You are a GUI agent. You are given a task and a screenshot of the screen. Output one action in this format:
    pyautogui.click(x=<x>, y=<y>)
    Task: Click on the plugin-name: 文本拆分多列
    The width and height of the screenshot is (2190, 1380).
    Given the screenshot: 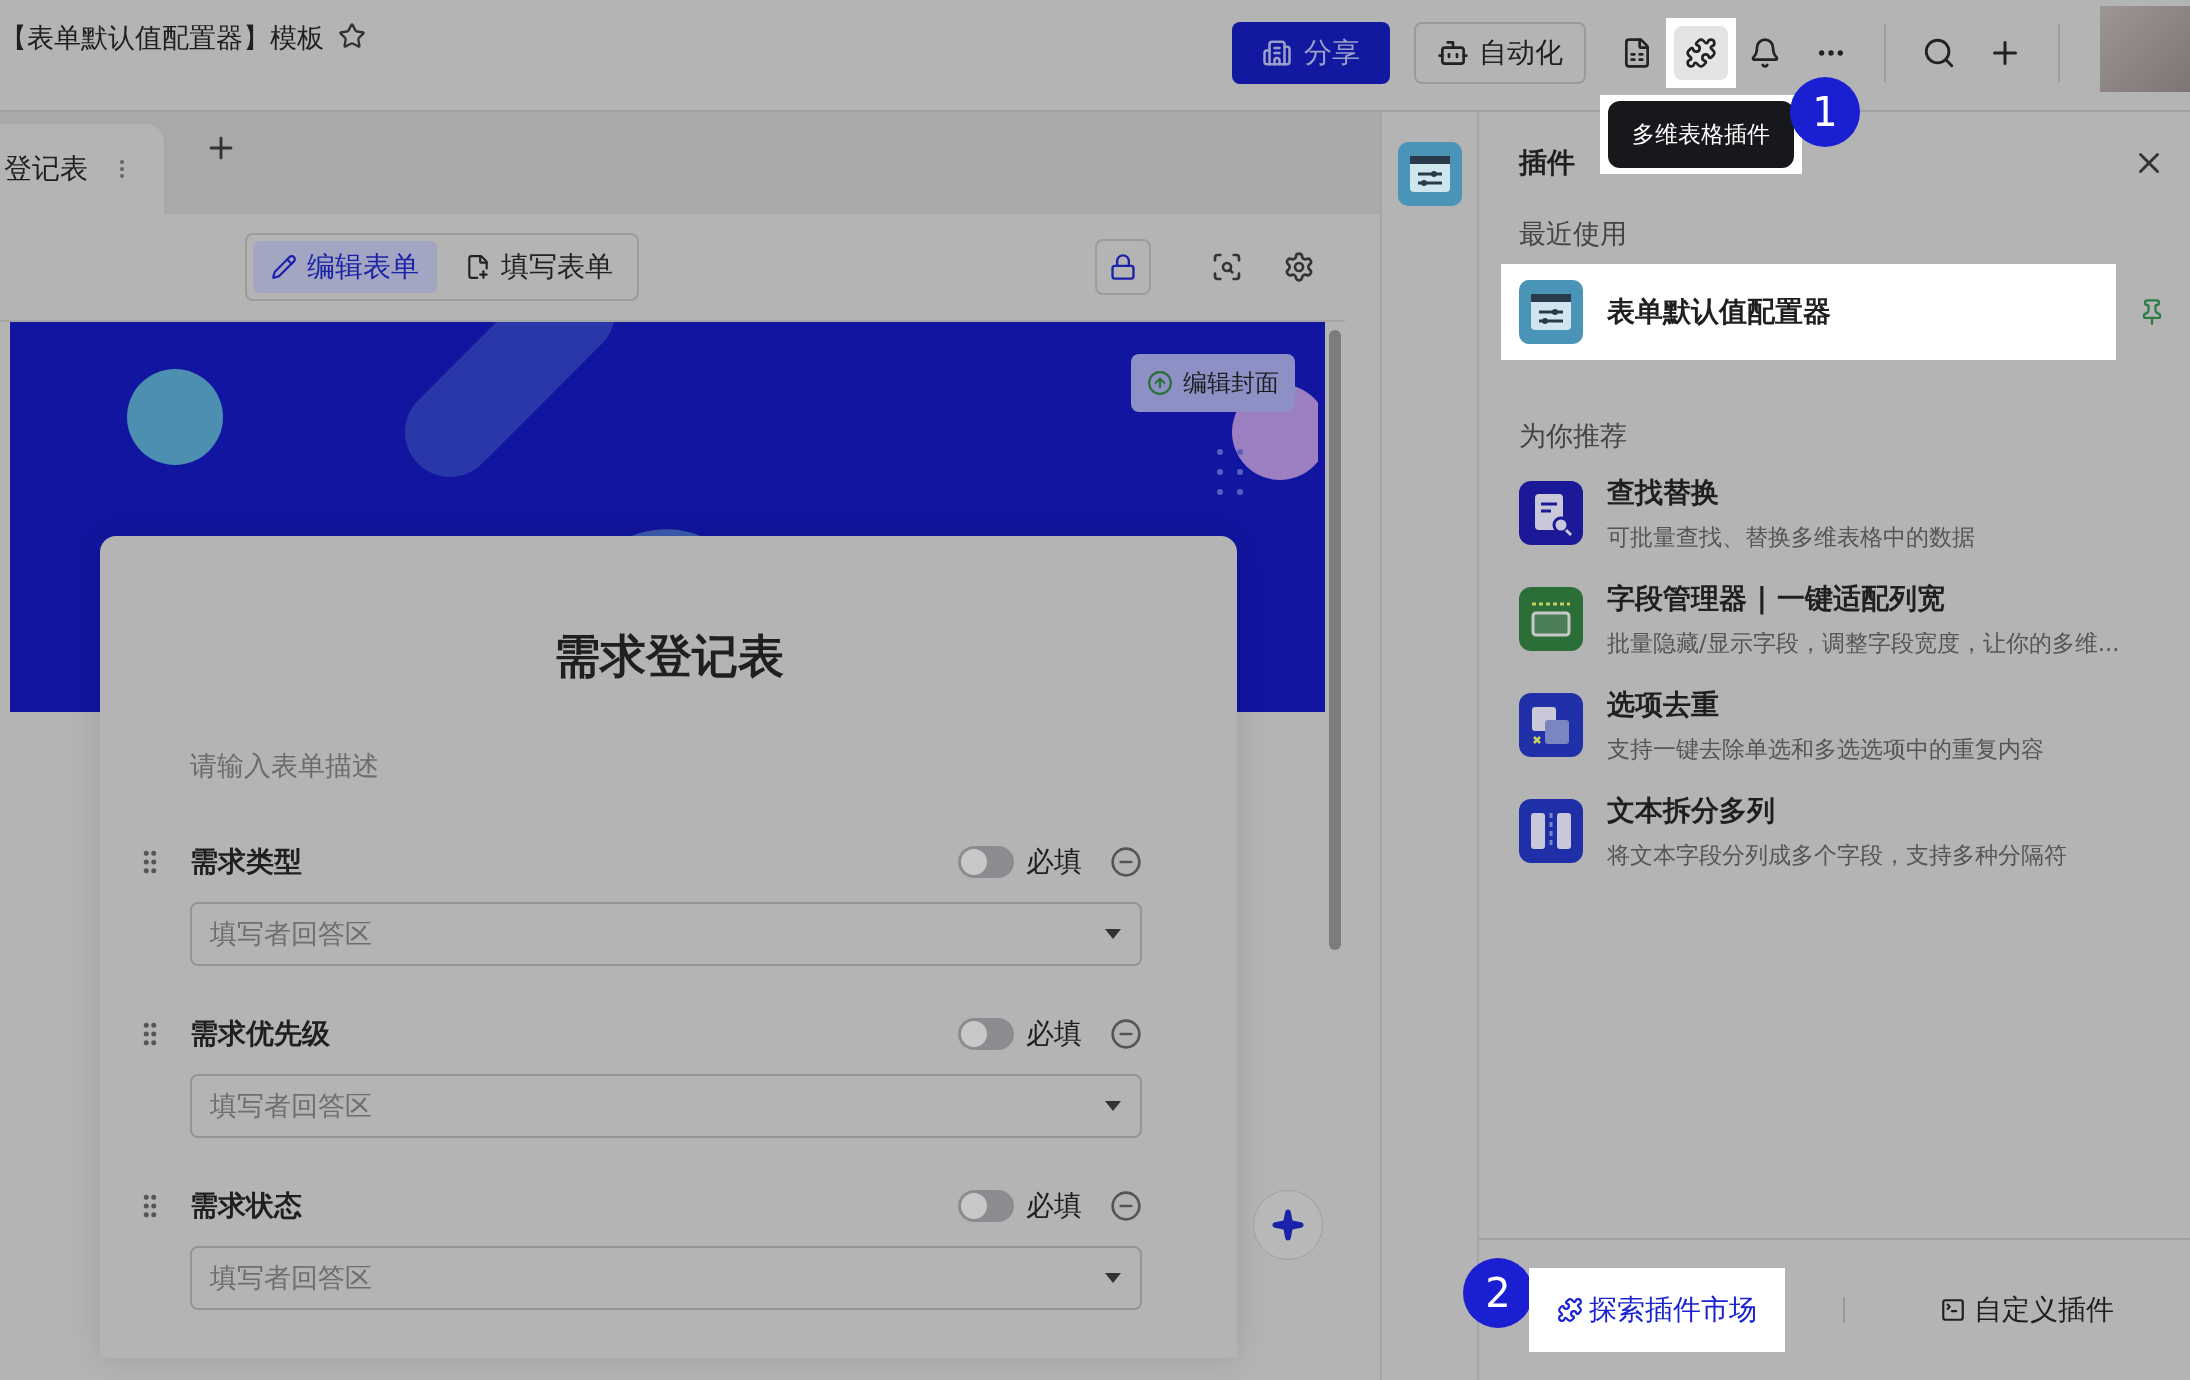 What is the action you would take?
    pyautogui.click(x=1691, y=810)
    